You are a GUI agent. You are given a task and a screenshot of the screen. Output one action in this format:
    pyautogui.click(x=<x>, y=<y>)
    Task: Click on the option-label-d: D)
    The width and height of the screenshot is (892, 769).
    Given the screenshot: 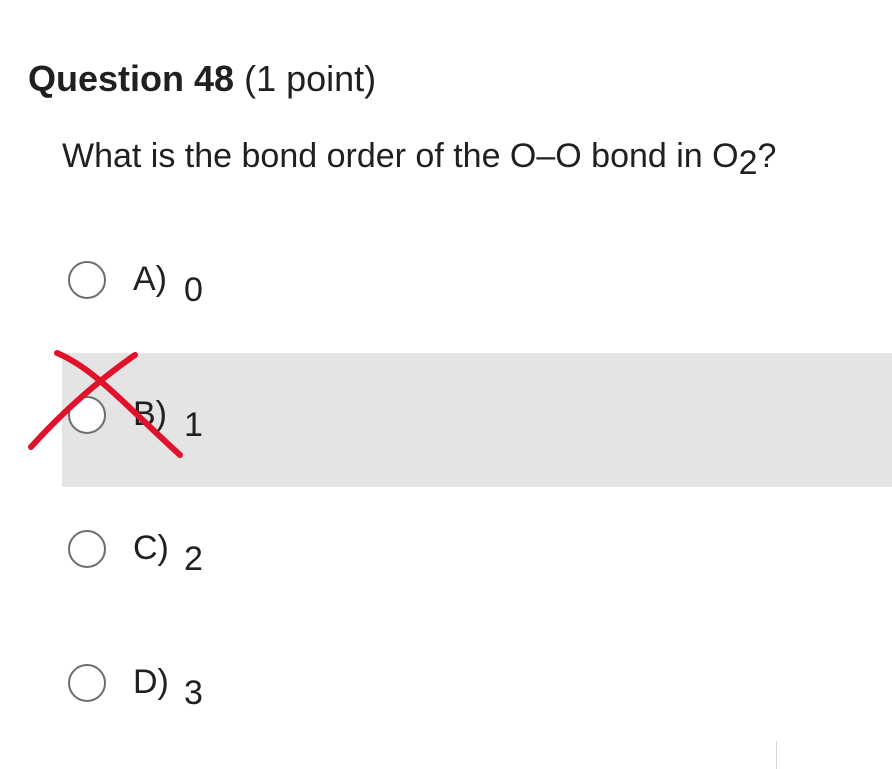 What is the action you would take?
    pyautogui.click(x=151, y=682)
    